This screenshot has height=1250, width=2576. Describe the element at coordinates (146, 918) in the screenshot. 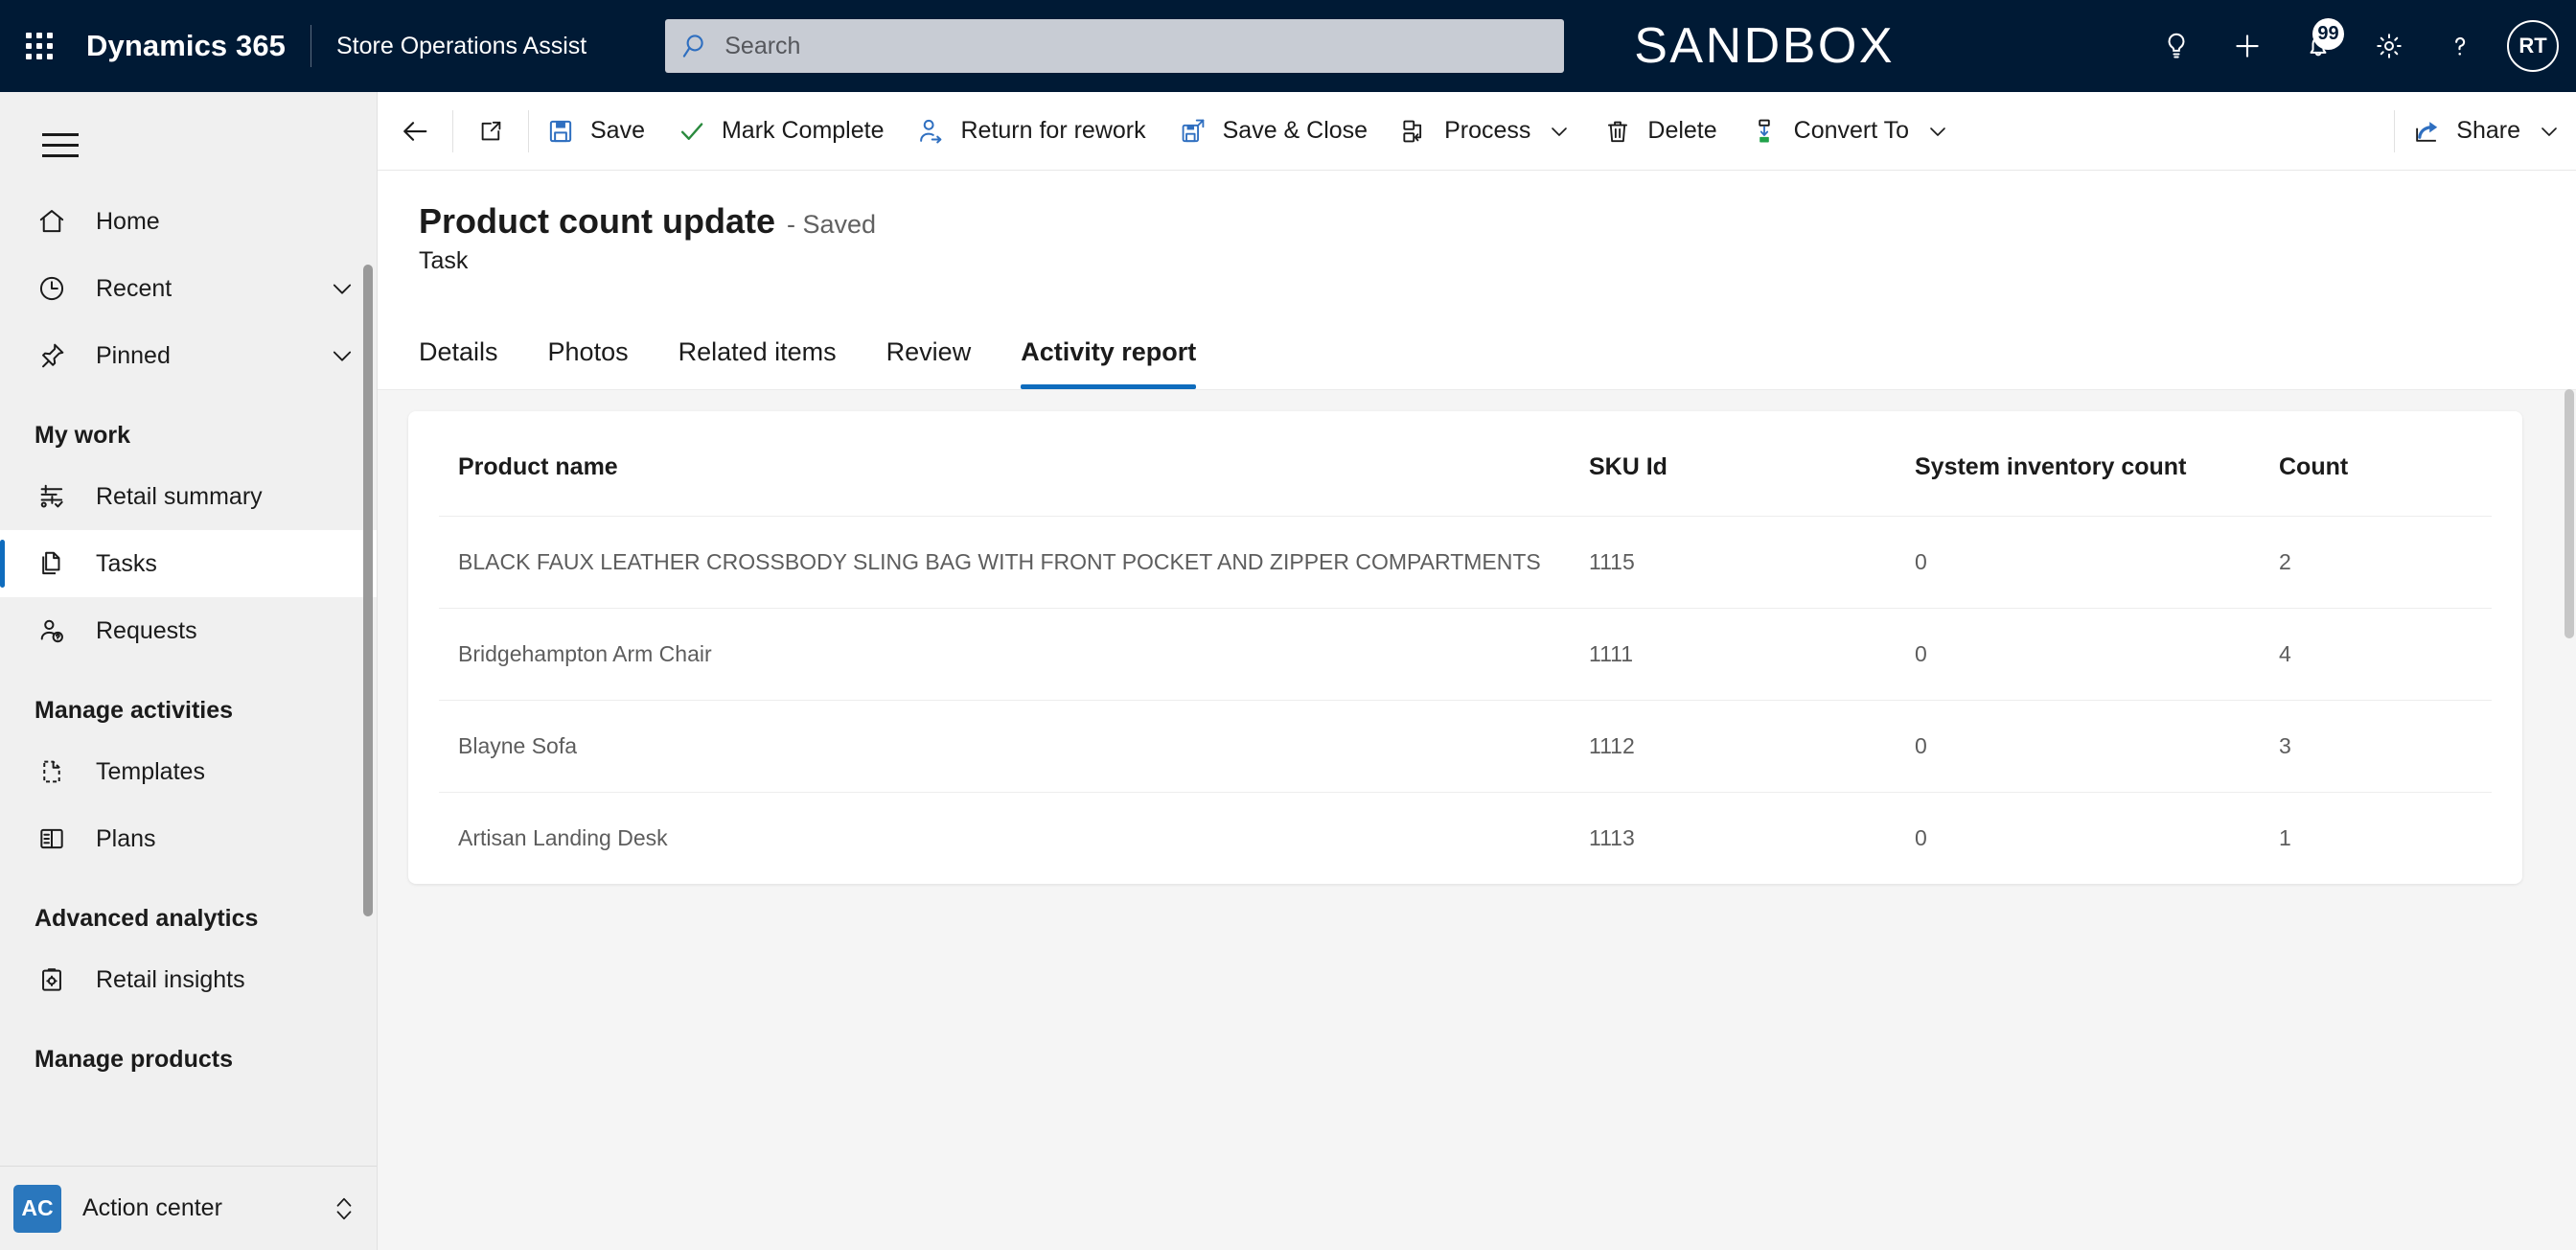

I see `sidebar-group-header: Advanced analytics` at that location.